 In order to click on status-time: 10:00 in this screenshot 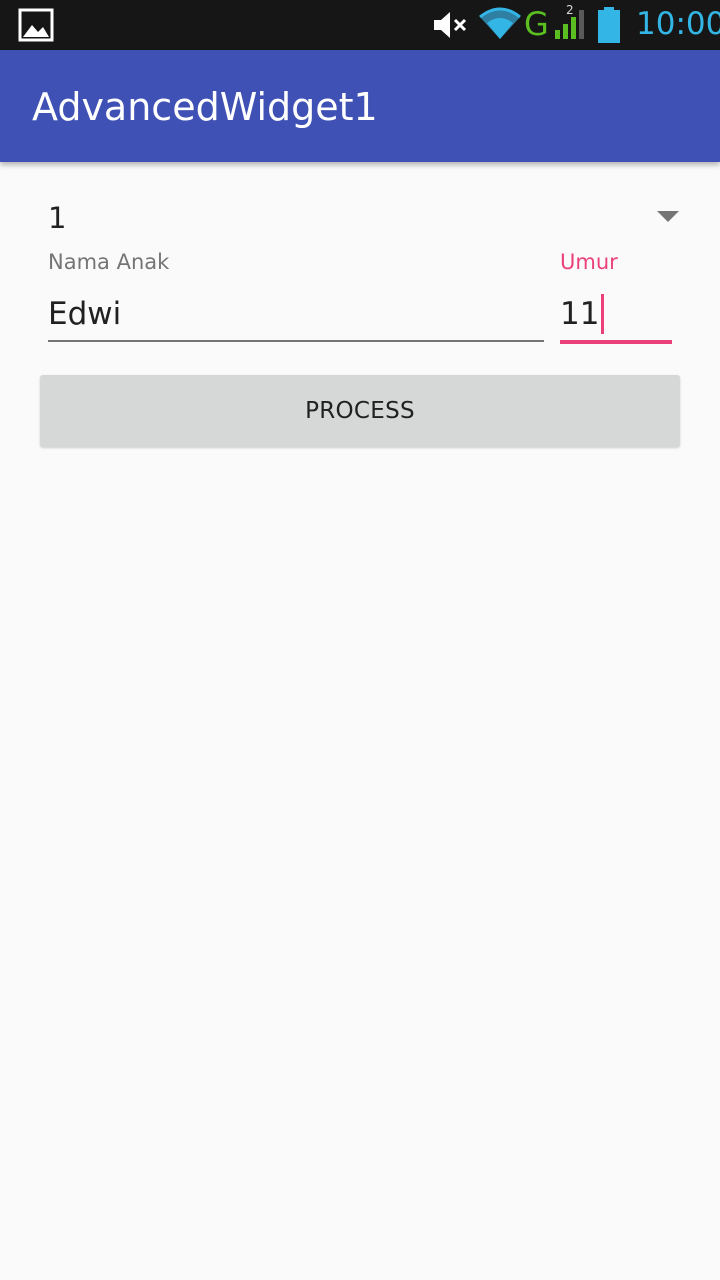, I will do `click(678, 24)`.